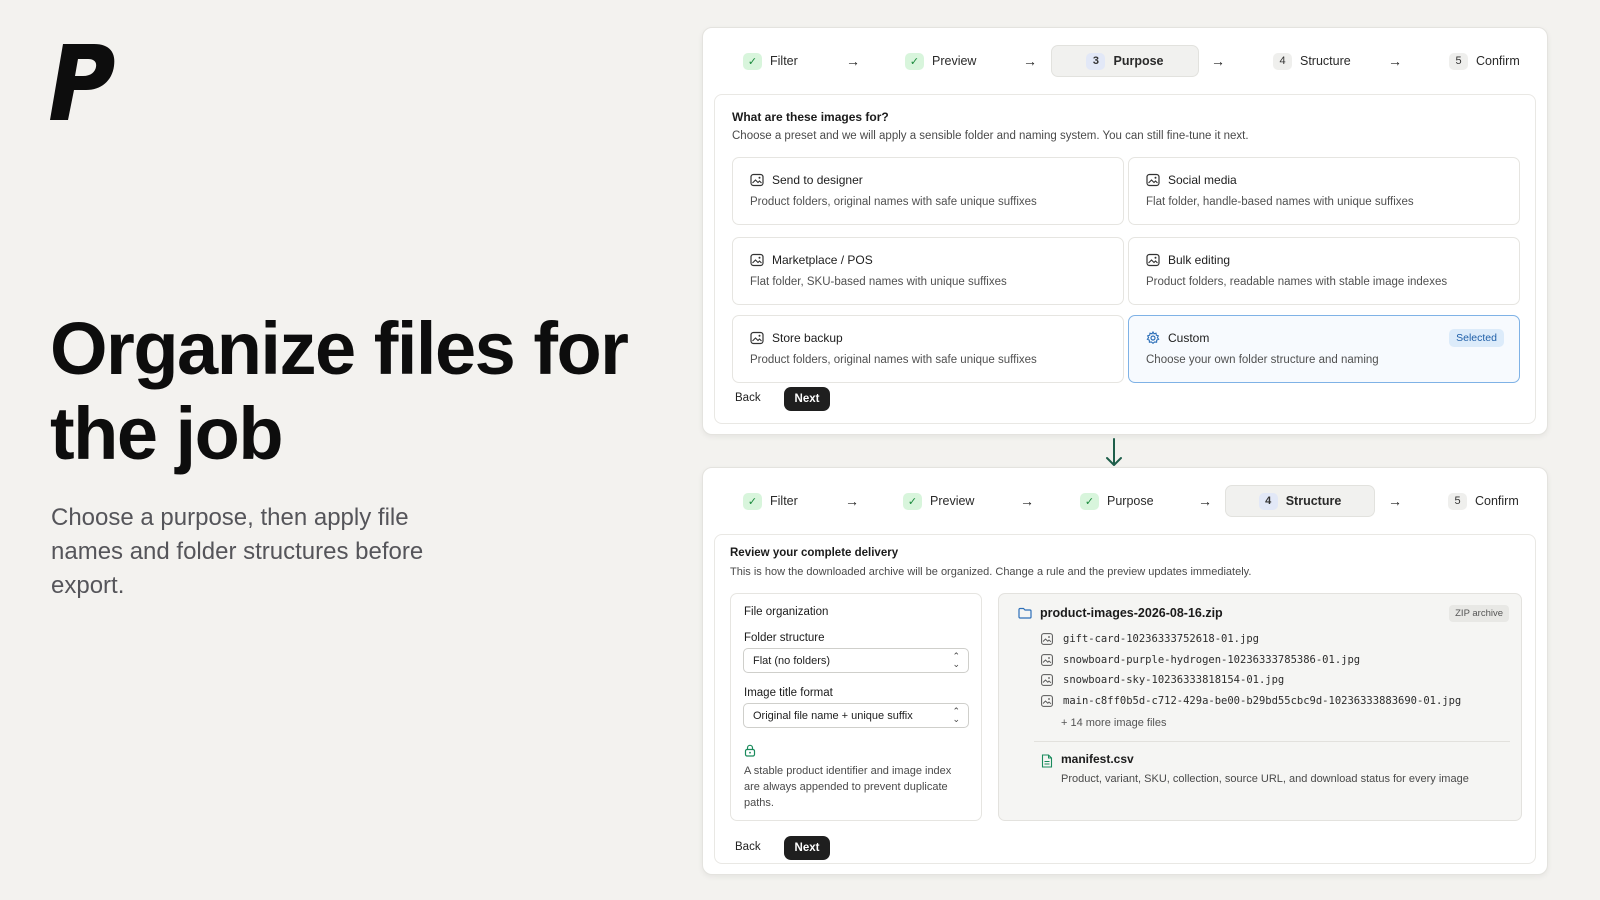  I want to click on file-name: snowboard-sky-10236333818154-01.jpg, so click(1174, 680).